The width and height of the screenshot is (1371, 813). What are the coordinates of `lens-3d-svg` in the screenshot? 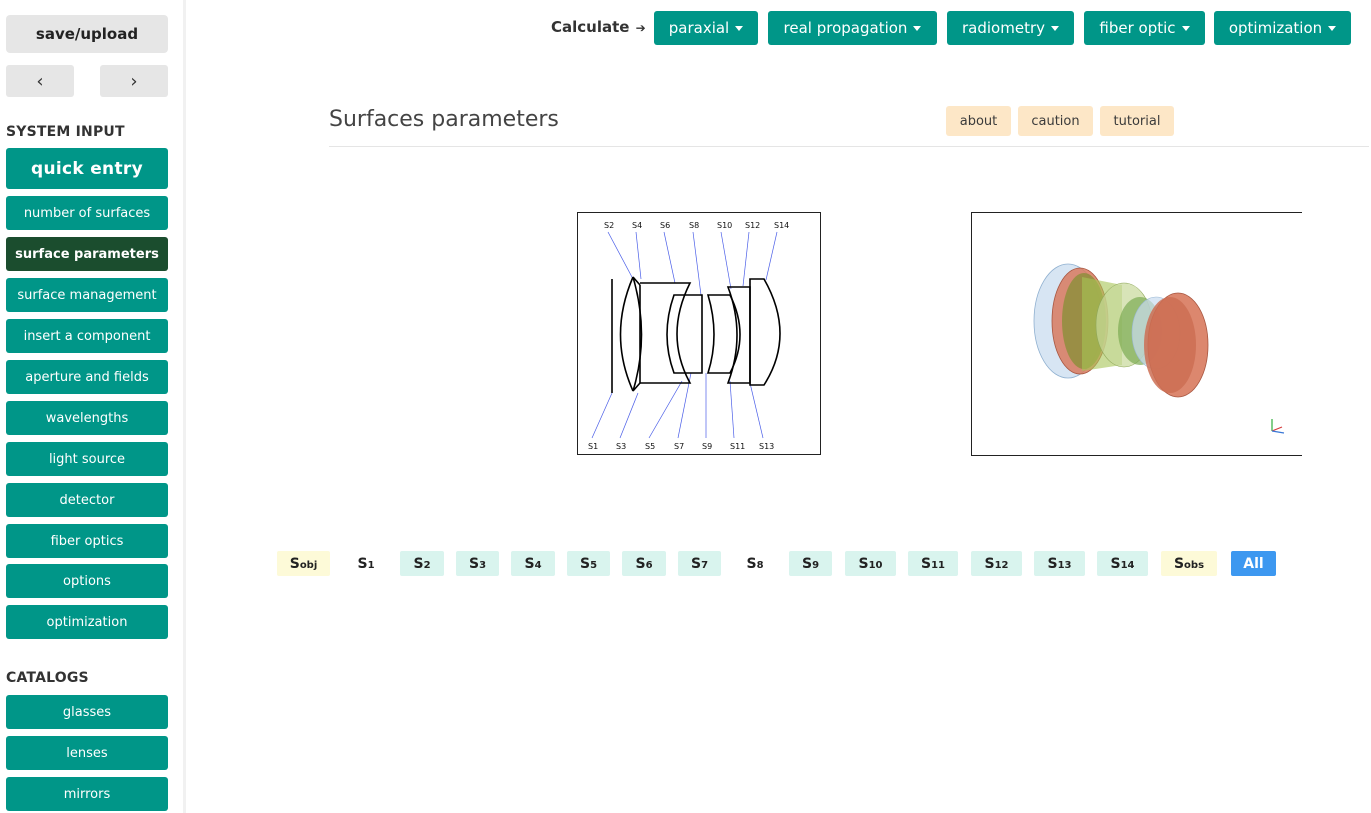 It's located at (1159, 348).